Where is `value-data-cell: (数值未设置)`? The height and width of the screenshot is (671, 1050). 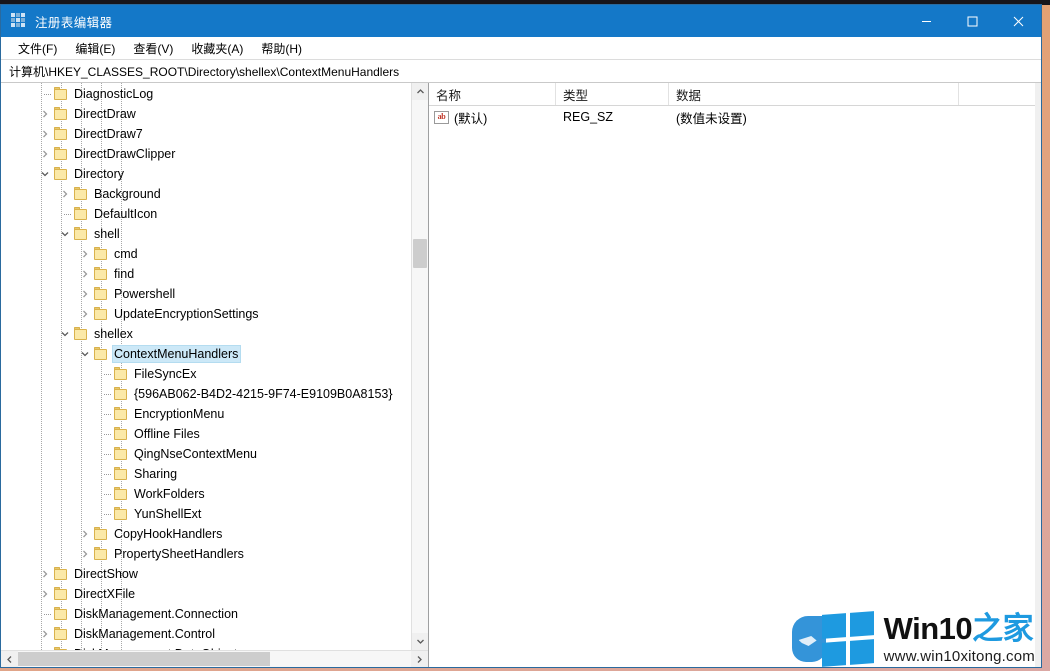 value-data-cell: (数值未设置) is located at coordinates (711, 118).